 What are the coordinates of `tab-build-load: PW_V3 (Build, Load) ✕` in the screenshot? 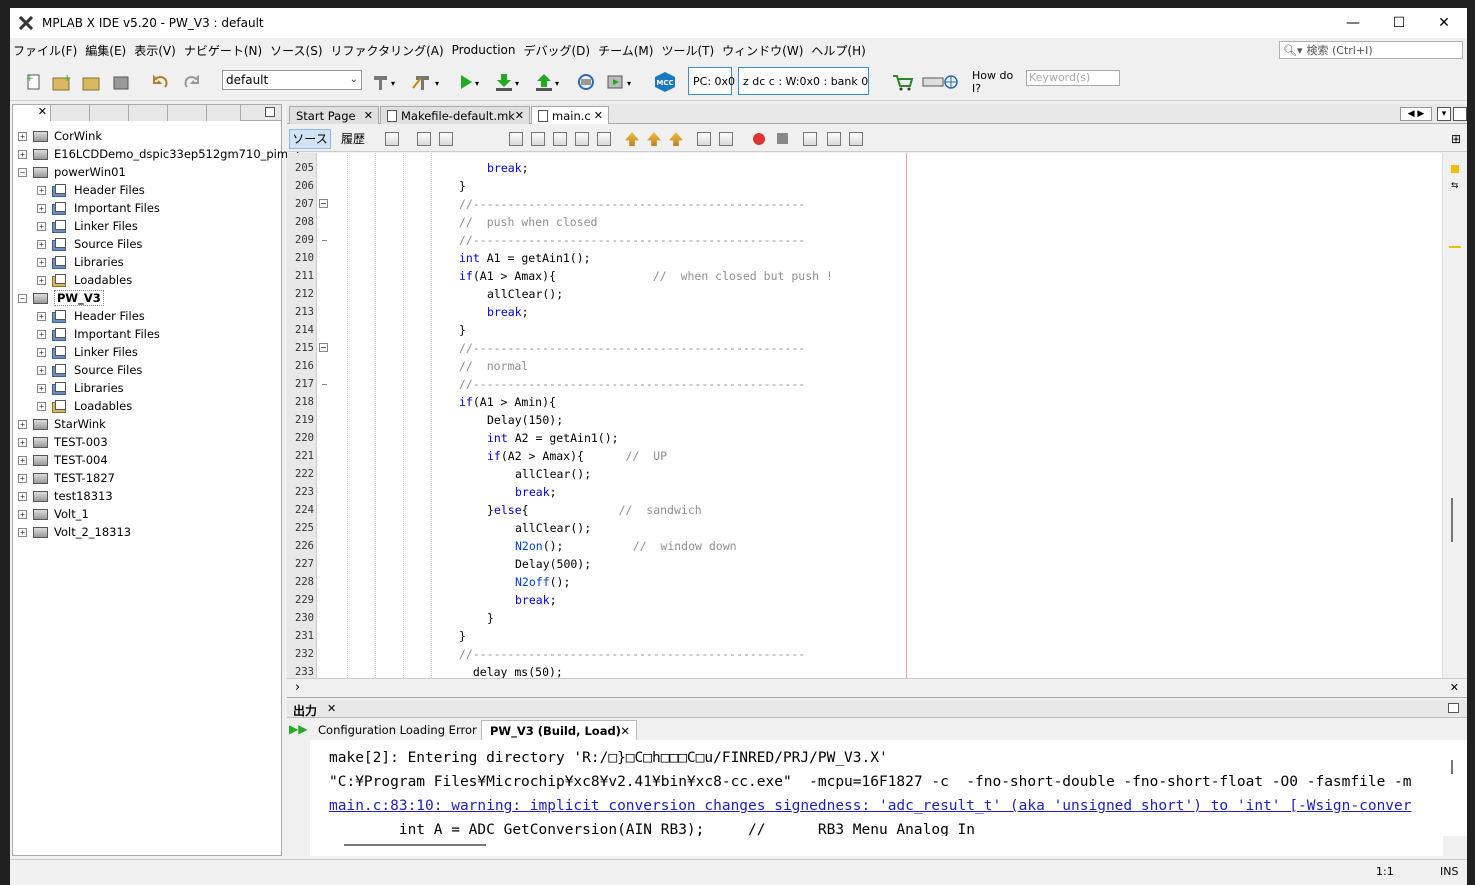 It's located at (559, 730).